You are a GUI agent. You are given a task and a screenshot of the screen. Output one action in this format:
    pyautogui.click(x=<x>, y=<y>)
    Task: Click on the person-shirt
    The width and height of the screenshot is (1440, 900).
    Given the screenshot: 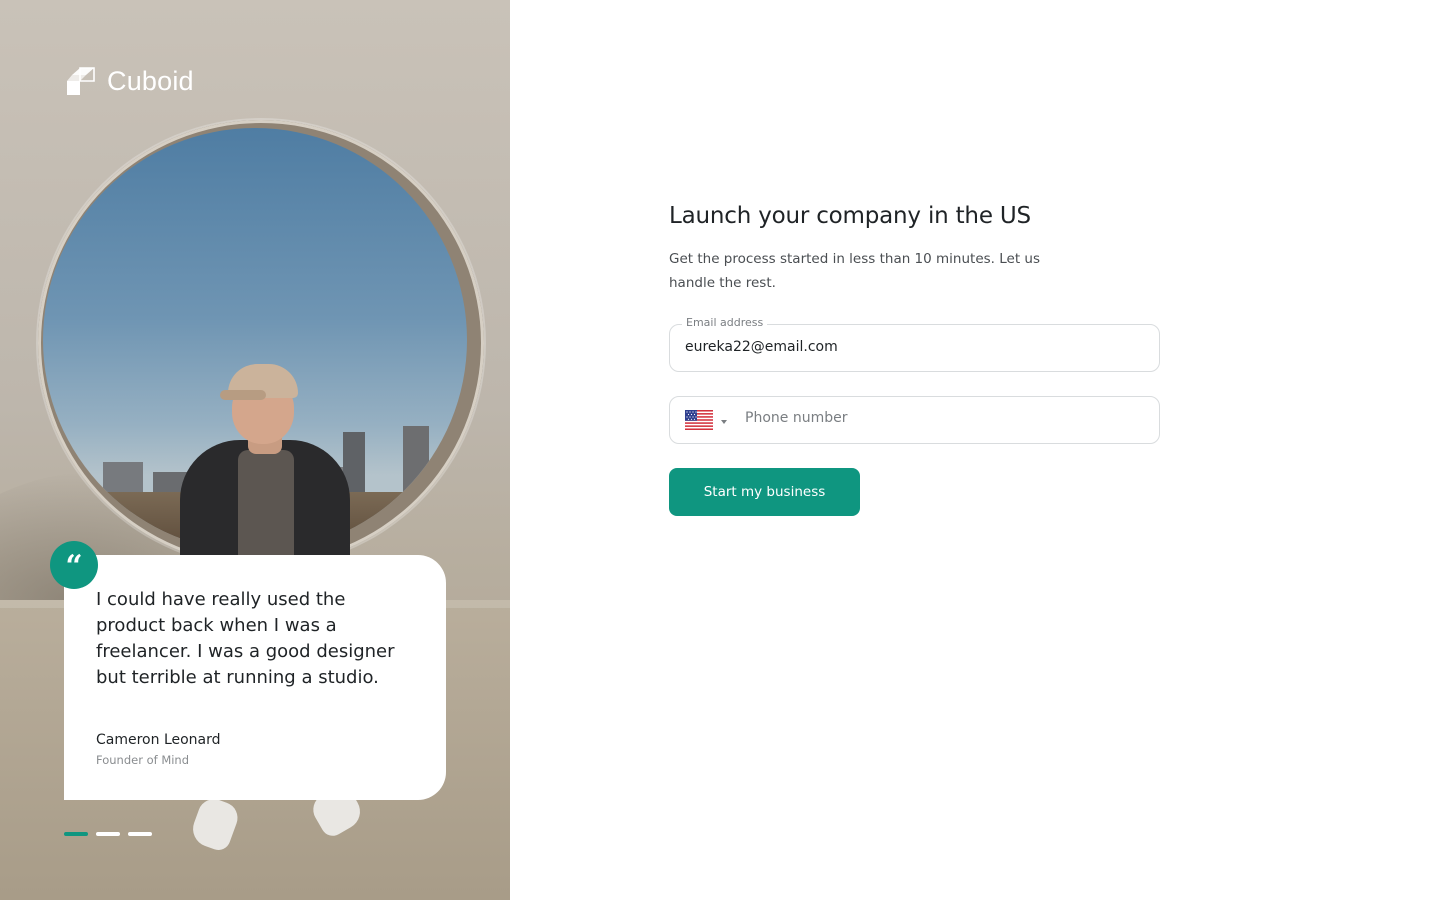 What is the action you would take?
    pyautogui.click(x=266, y=510)
    